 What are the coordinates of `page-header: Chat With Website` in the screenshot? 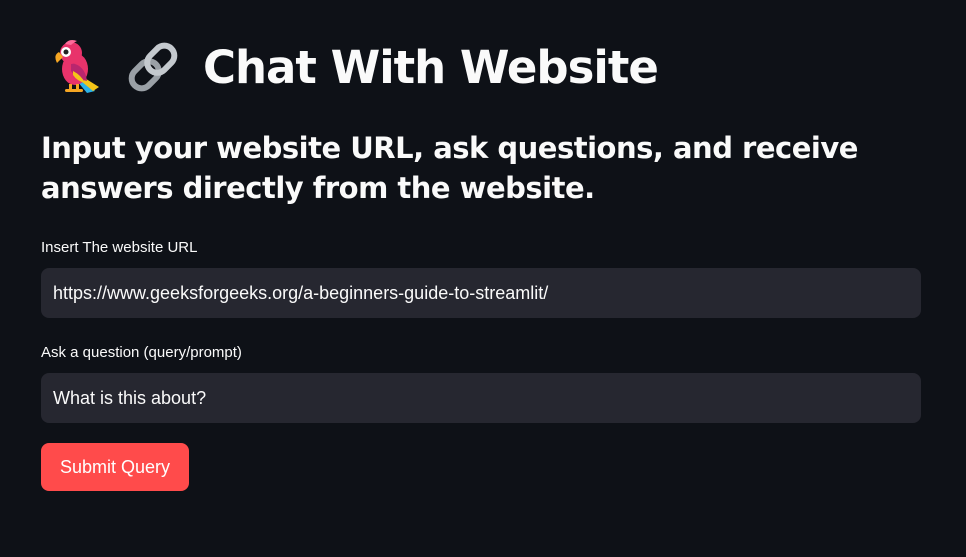 It's located at (355, 67).